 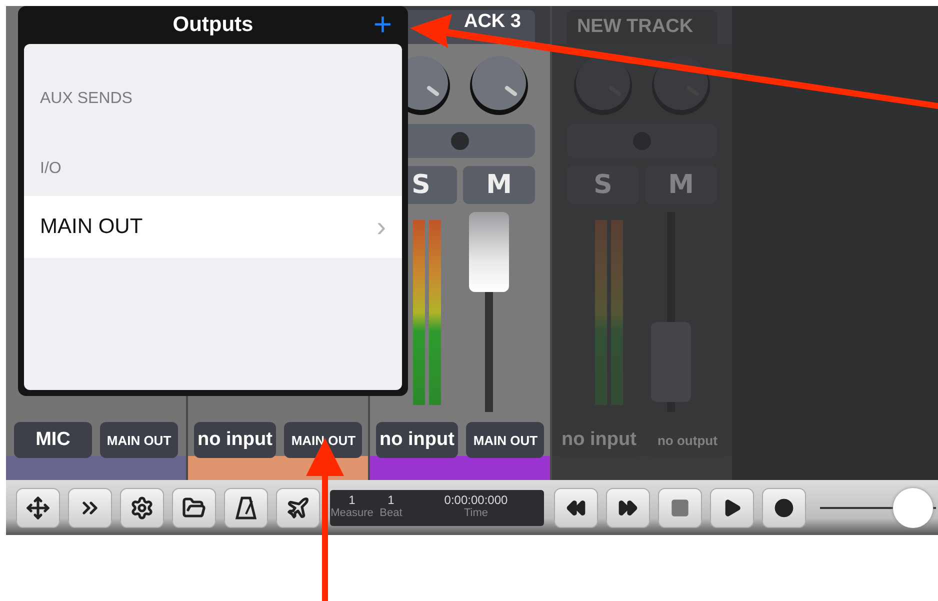 I want to click on stop-button, so click(x=680, y=508).